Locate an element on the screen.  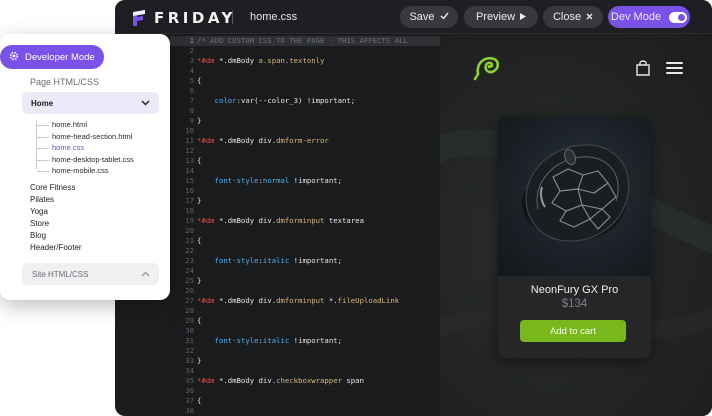
code-token: a.span.textonly is located at coordinates (291, 60).